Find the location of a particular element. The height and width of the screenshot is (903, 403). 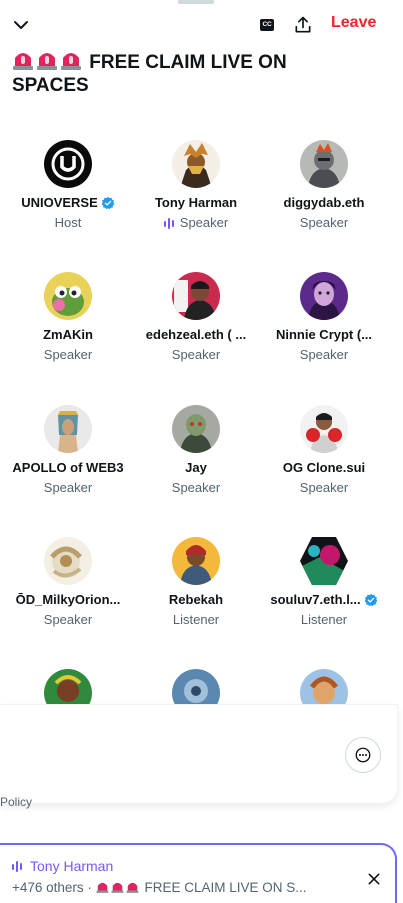

participant-name: ZmAKin is located at coordinates (68, 334).